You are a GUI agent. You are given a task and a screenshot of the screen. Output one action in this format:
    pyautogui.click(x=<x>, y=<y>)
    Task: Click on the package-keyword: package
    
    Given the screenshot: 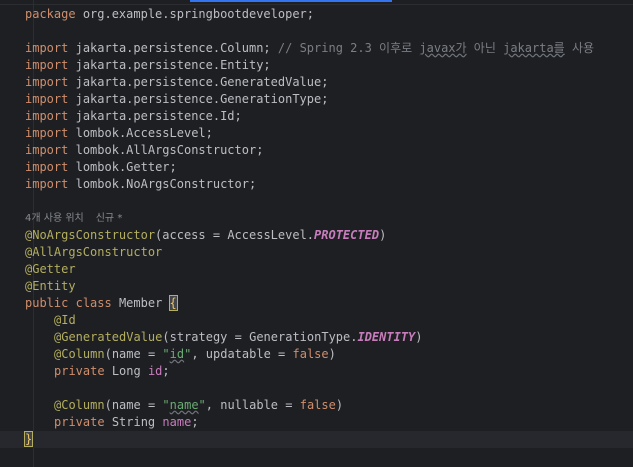 What is the action you would take?
    pyautogui.click(x=50, y=14)
    